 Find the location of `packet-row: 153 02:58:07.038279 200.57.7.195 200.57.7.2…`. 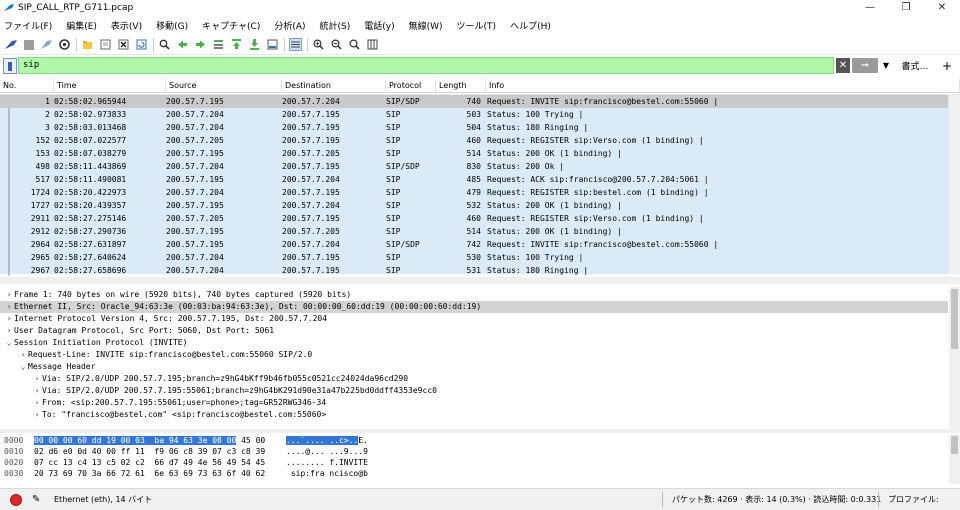

packet-row: 153 02:58:07.038279 200.57.7.195 200.57.7.2… is located at coordinates (474, 153).